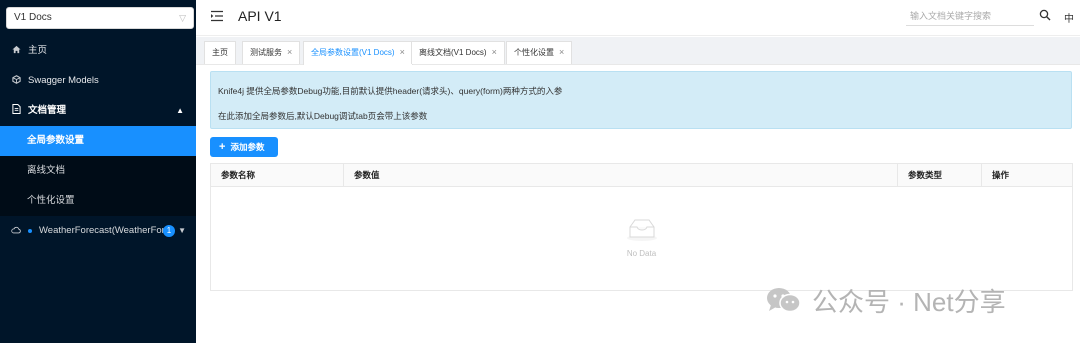 Image resolution: width=1080 pixels, height=343 pixels. I want to click on tab-label: 测试服务, so click(266, 52).